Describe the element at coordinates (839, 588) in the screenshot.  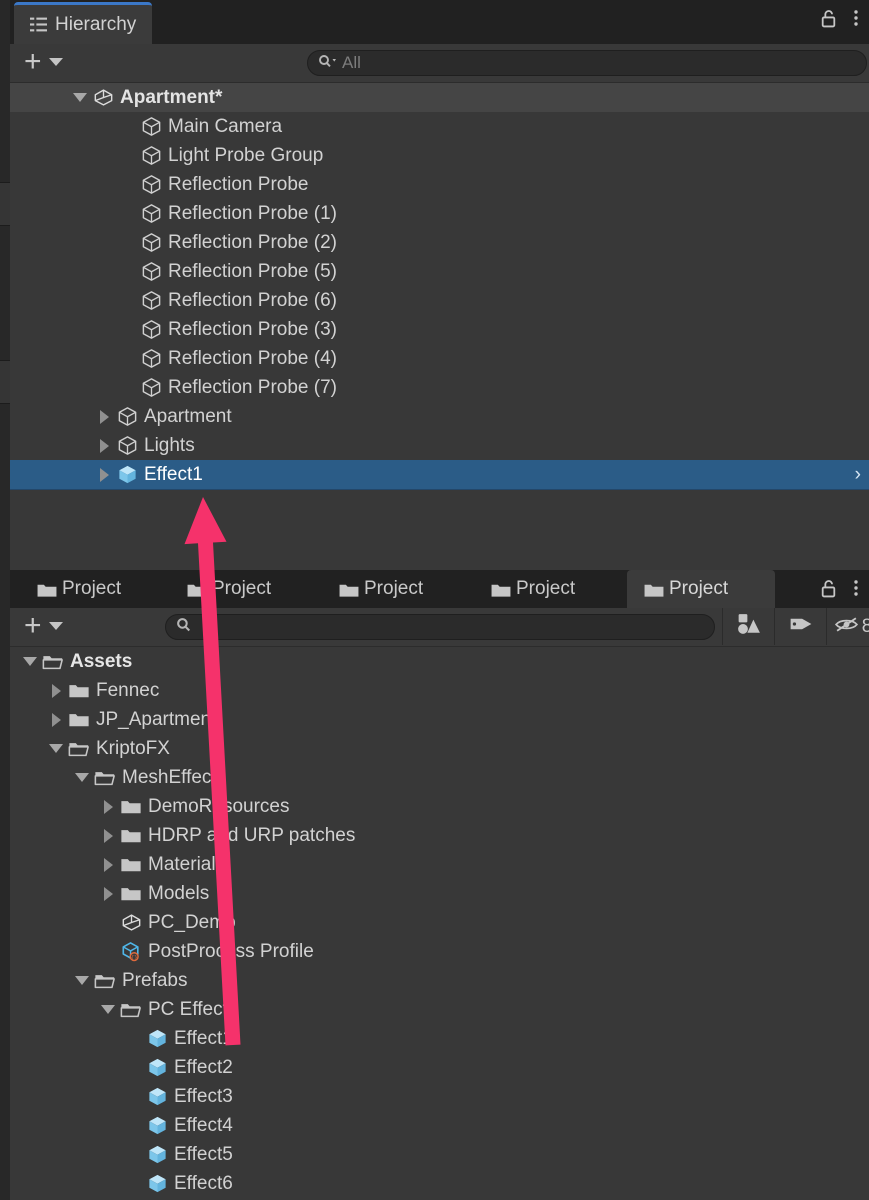
I see `project-panel-actions` at that location.